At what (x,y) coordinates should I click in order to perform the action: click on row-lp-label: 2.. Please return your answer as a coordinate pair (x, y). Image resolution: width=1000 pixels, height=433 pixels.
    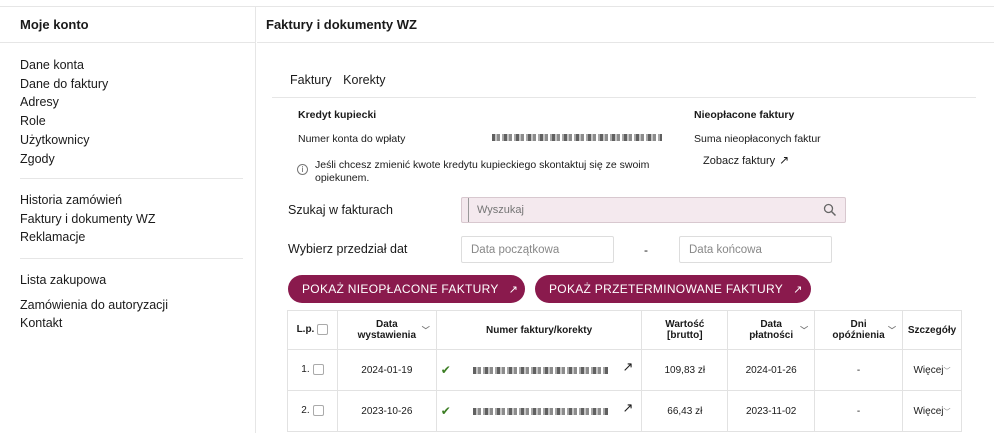
    Looking at the image, I should click on (305, 411).